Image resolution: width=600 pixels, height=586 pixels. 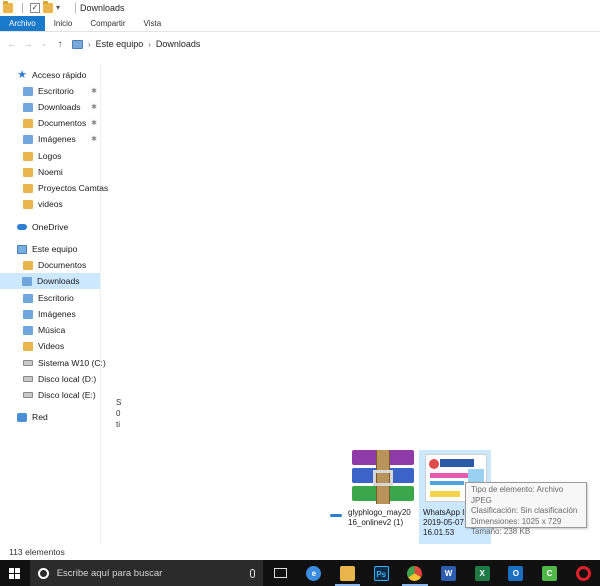 I want to click on nav-item-escritorio: Escritorio ✱, so click(x=62, y=91).